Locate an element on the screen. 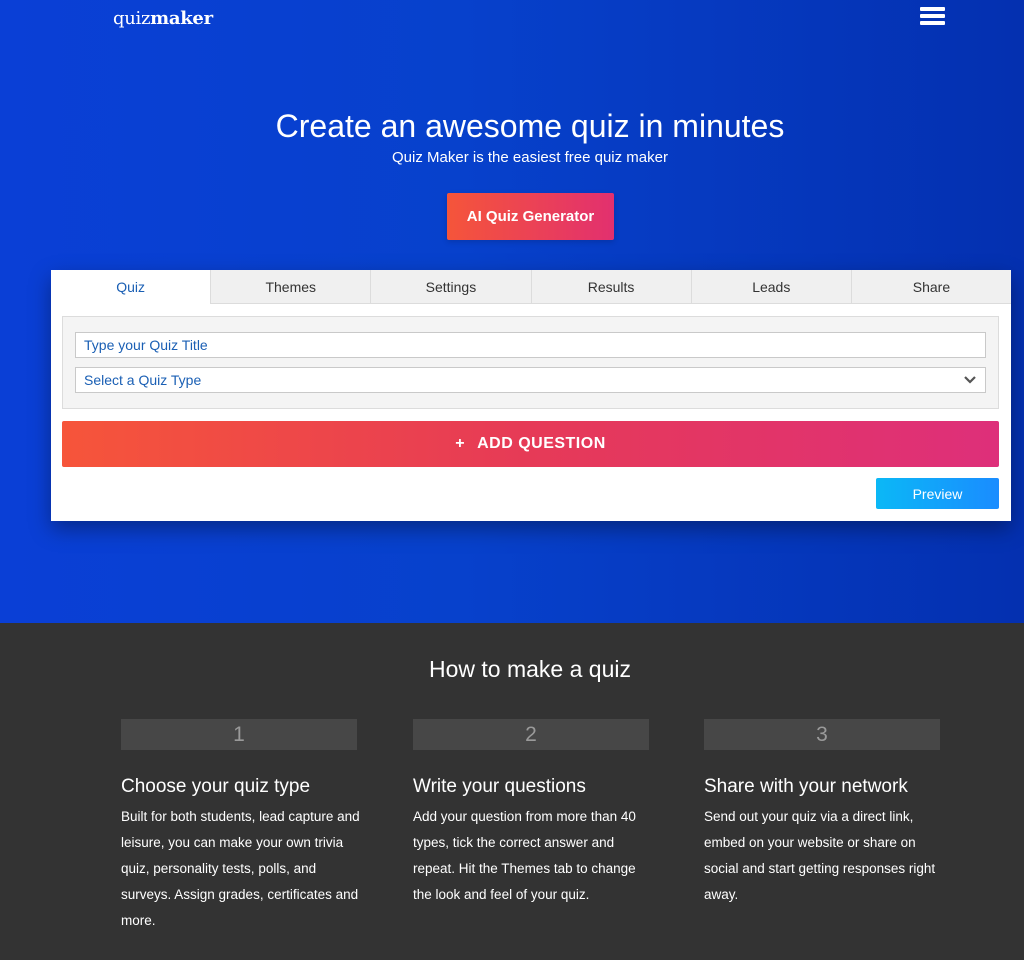 The width and height of the screenshot is (1024, 960). step-title: Choose your quiz type is located at coordinates (216, 786).